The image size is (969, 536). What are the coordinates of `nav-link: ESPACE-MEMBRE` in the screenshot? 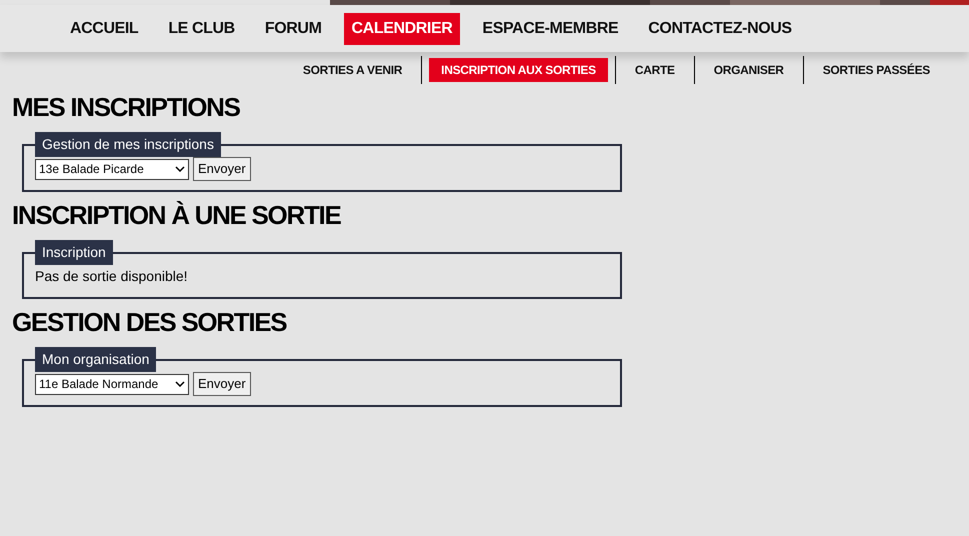 It's located at (550, 28).